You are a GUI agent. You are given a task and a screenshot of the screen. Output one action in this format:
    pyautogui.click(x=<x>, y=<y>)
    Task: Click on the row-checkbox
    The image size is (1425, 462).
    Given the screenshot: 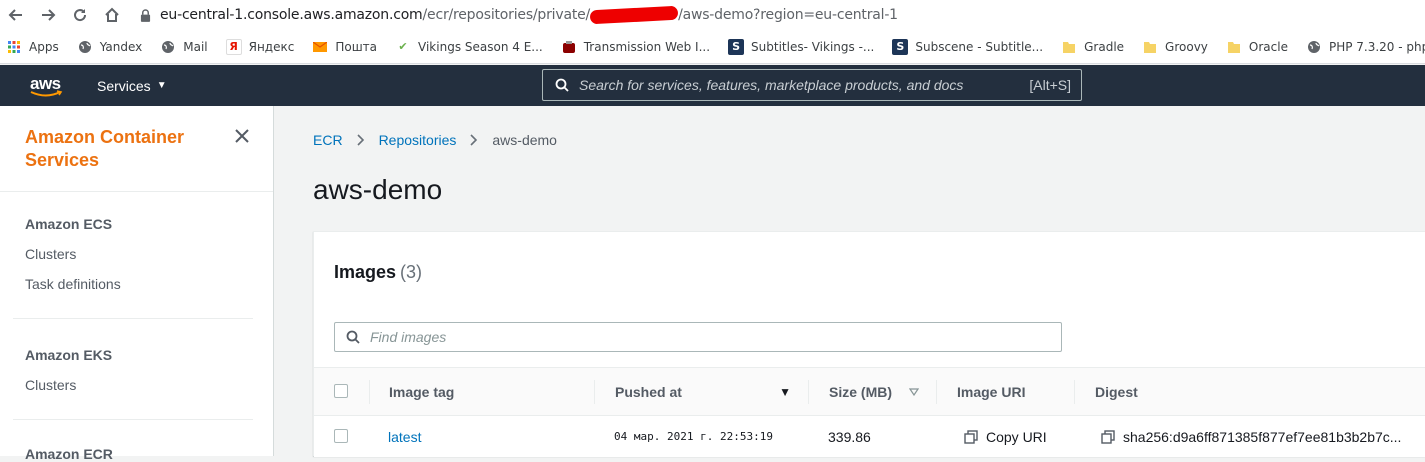 What is the action you would take?
    pyautogui.click(x=341, y=436)
    